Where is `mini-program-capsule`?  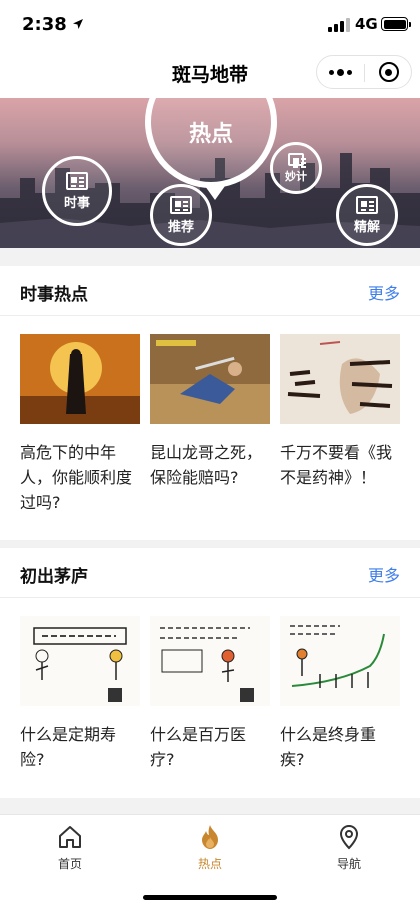
mini-program-capsule is located at coordinates (364, 72).